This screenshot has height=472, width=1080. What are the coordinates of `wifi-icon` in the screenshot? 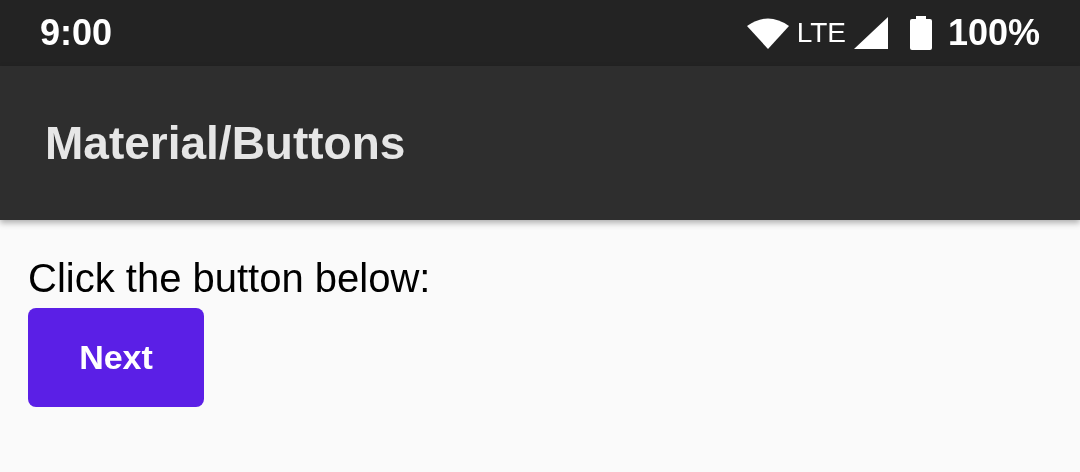 It's located at (767, 33).